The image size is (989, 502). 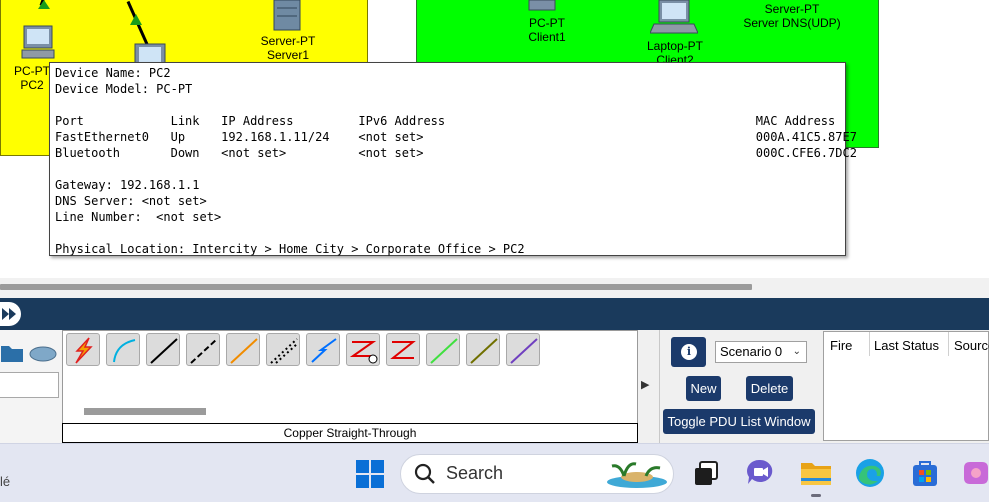 I want to click on serial-dce-icon, so click(x=363, y=352).